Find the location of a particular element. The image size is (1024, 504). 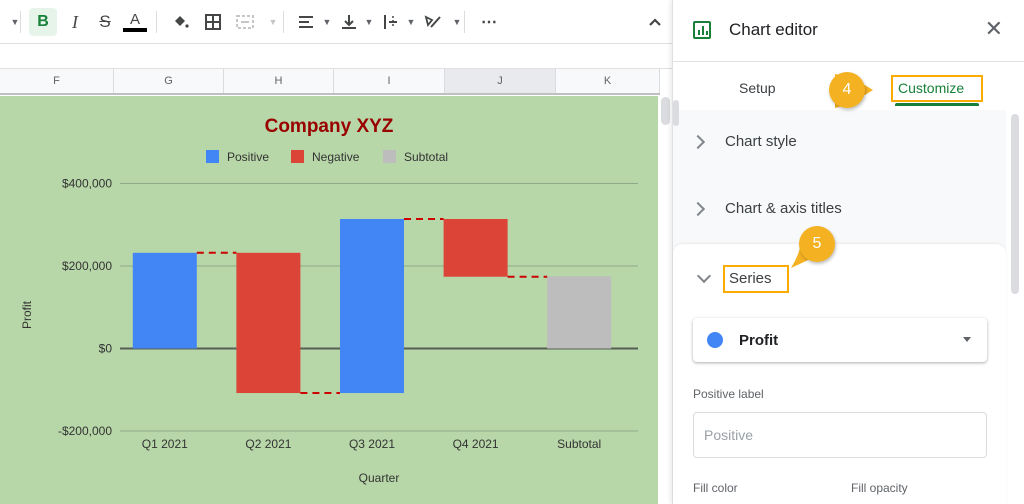

legend-label: Positive is located at coordinates (248, 157).